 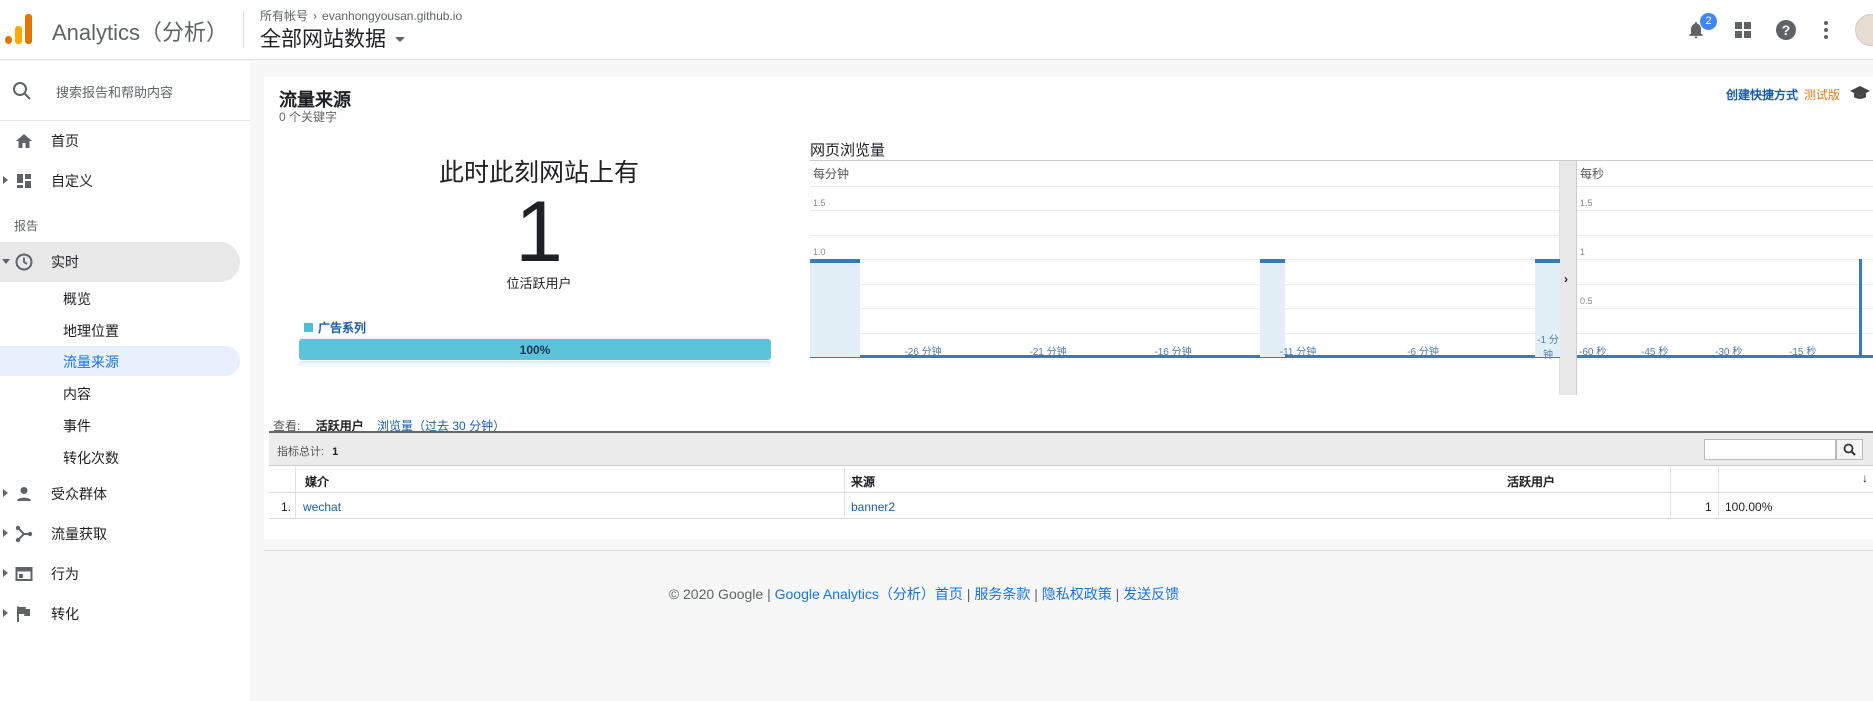 What do you see at coordinates (322, 507) in the screenshot?
I see `row-medium-link: wechat` at bounding box center [322, 507].